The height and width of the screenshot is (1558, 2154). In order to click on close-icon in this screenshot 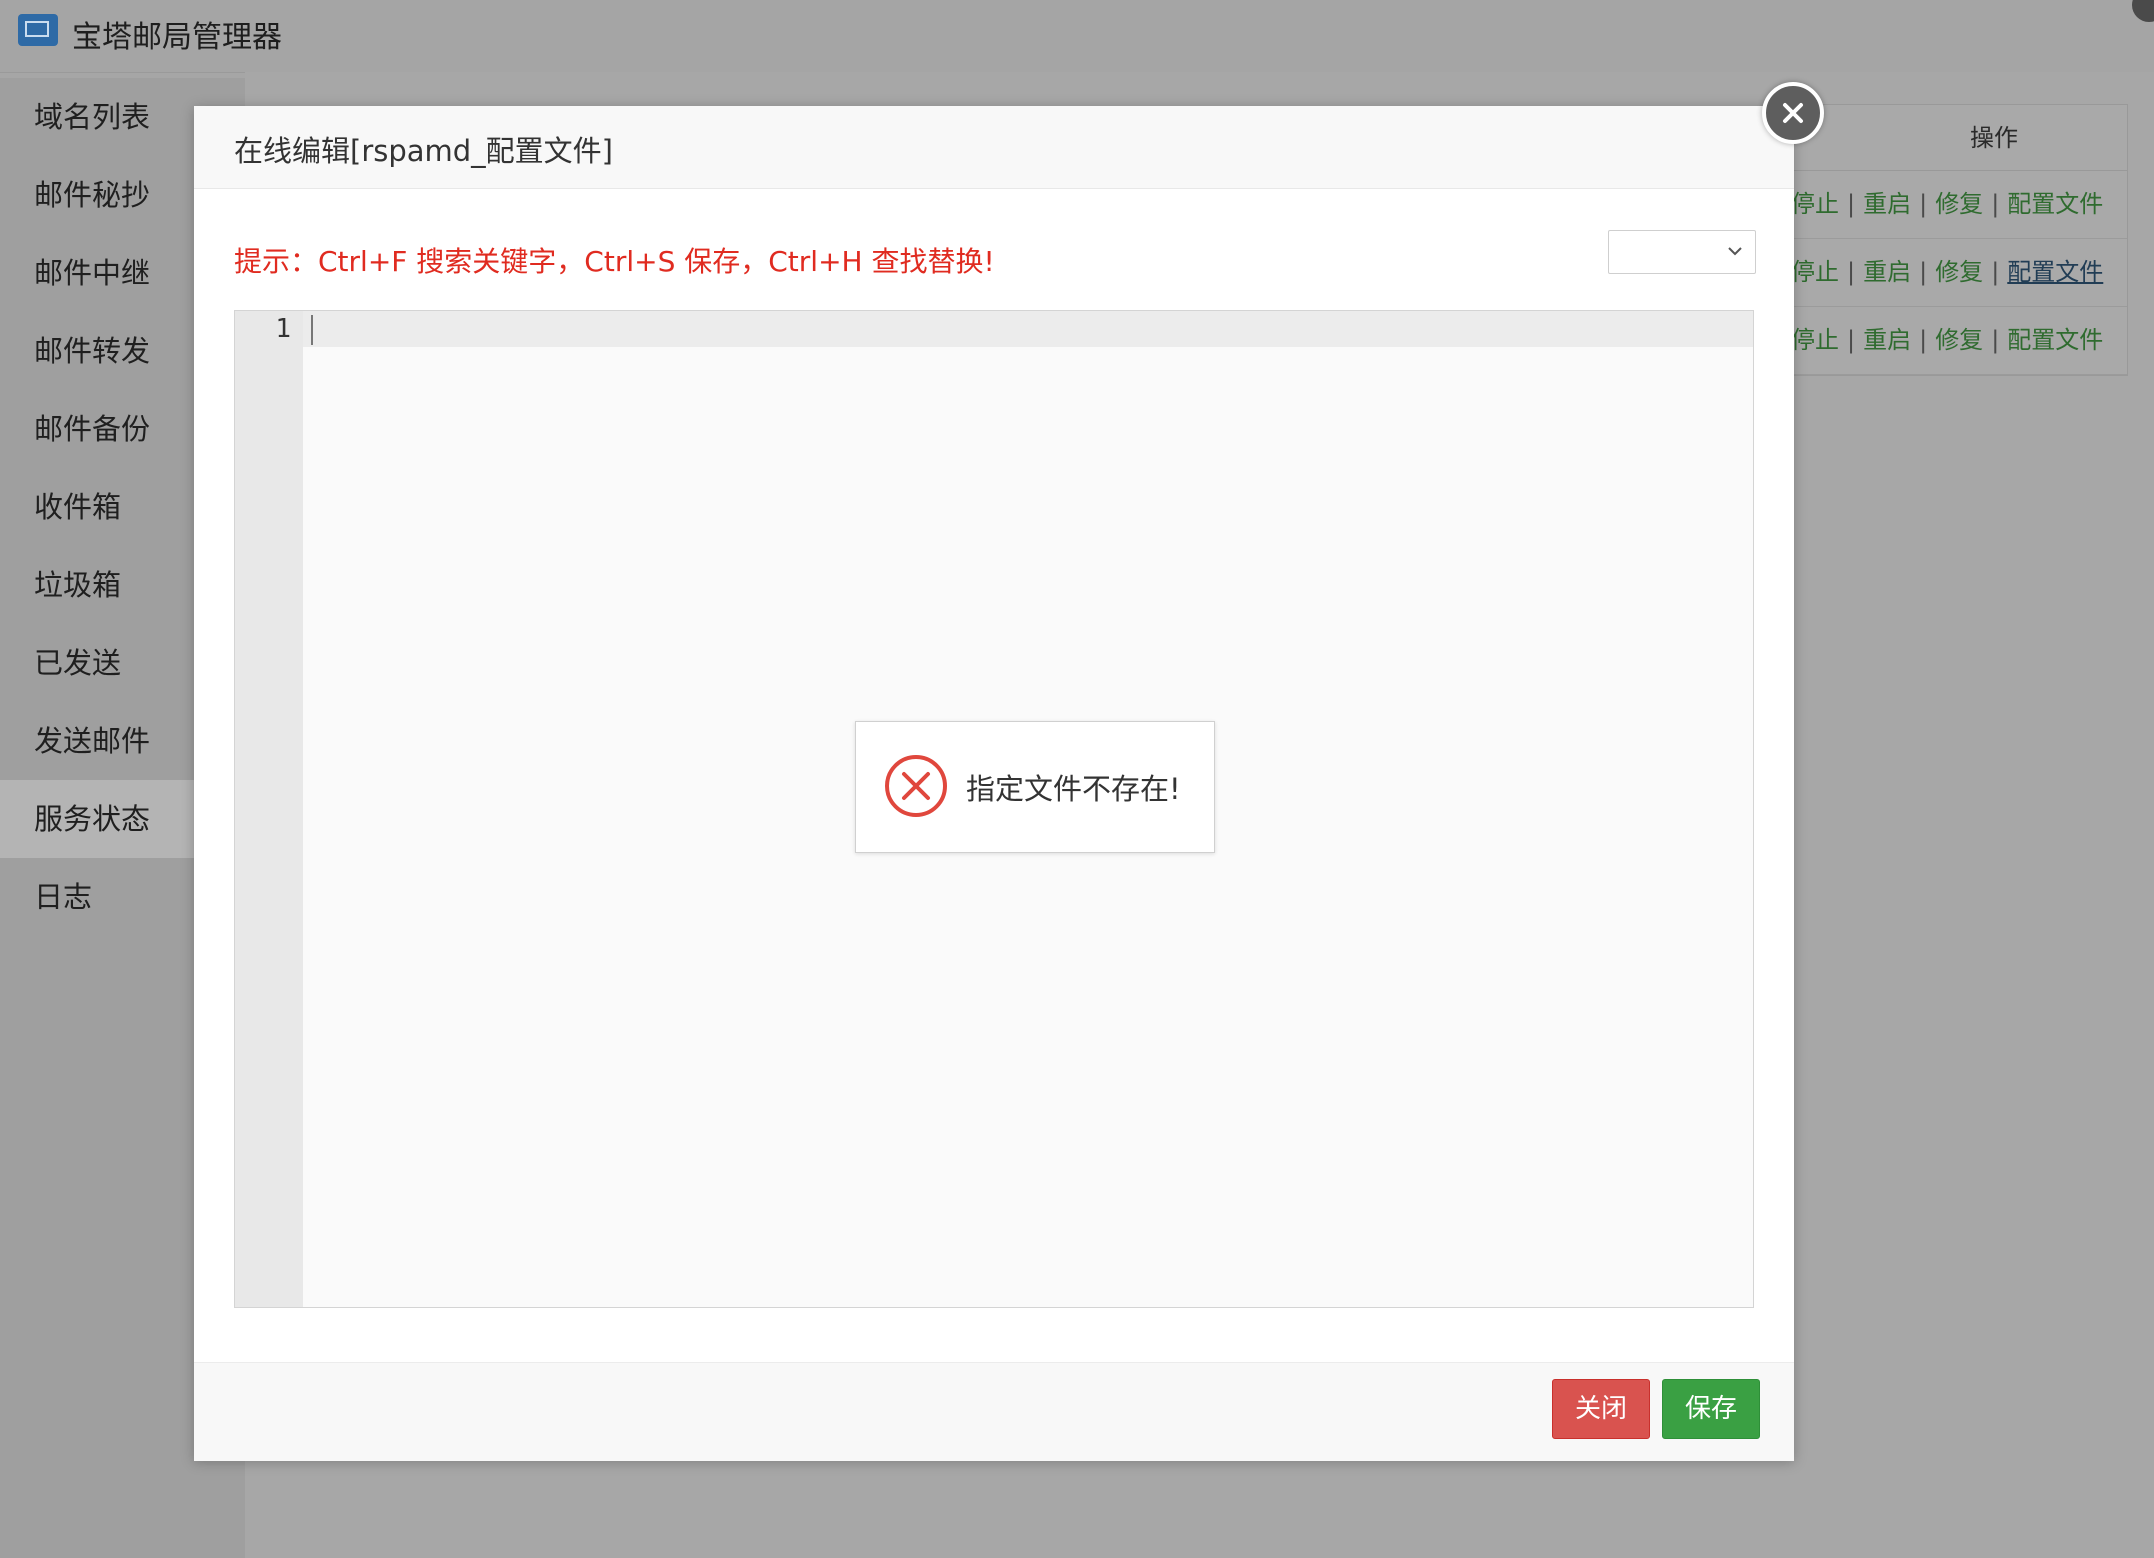, I will do `click(1793, 113)`.